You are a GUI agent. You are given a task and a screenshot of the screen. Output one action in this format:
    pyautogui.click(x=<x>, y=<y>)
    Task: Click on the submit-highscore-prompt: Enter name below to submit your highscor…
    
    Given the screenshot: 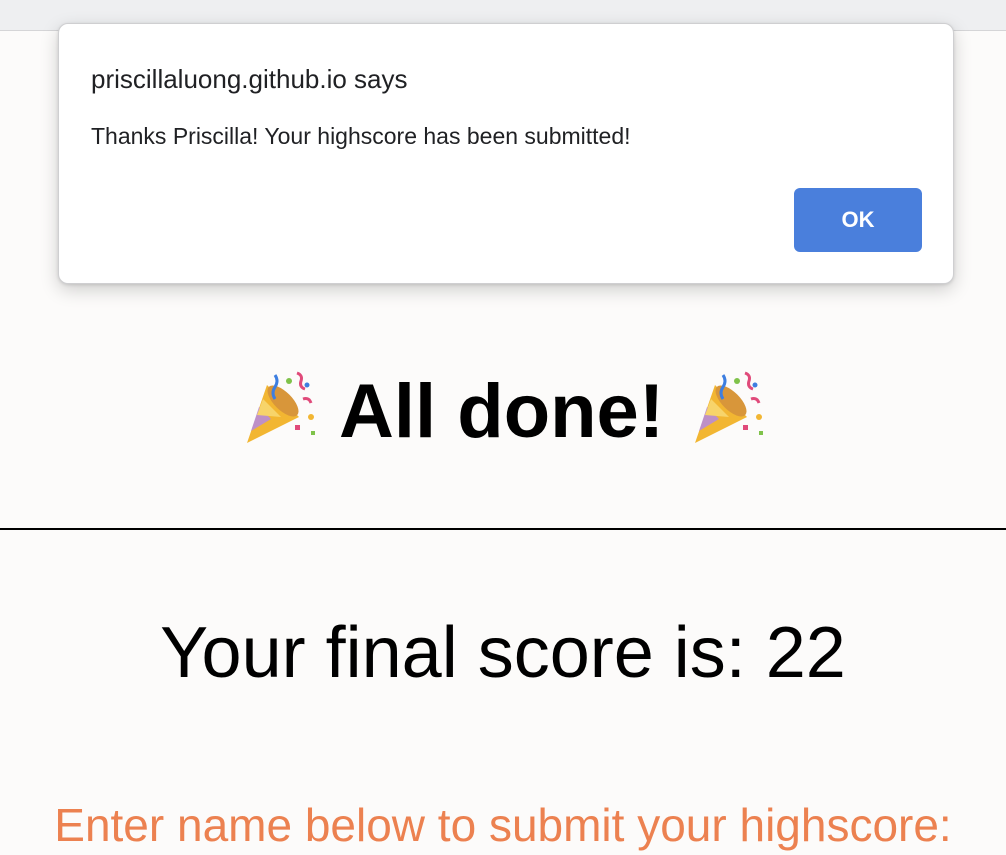 What is the action you would take?
    pyautogui.click(x=503, y=825)
    